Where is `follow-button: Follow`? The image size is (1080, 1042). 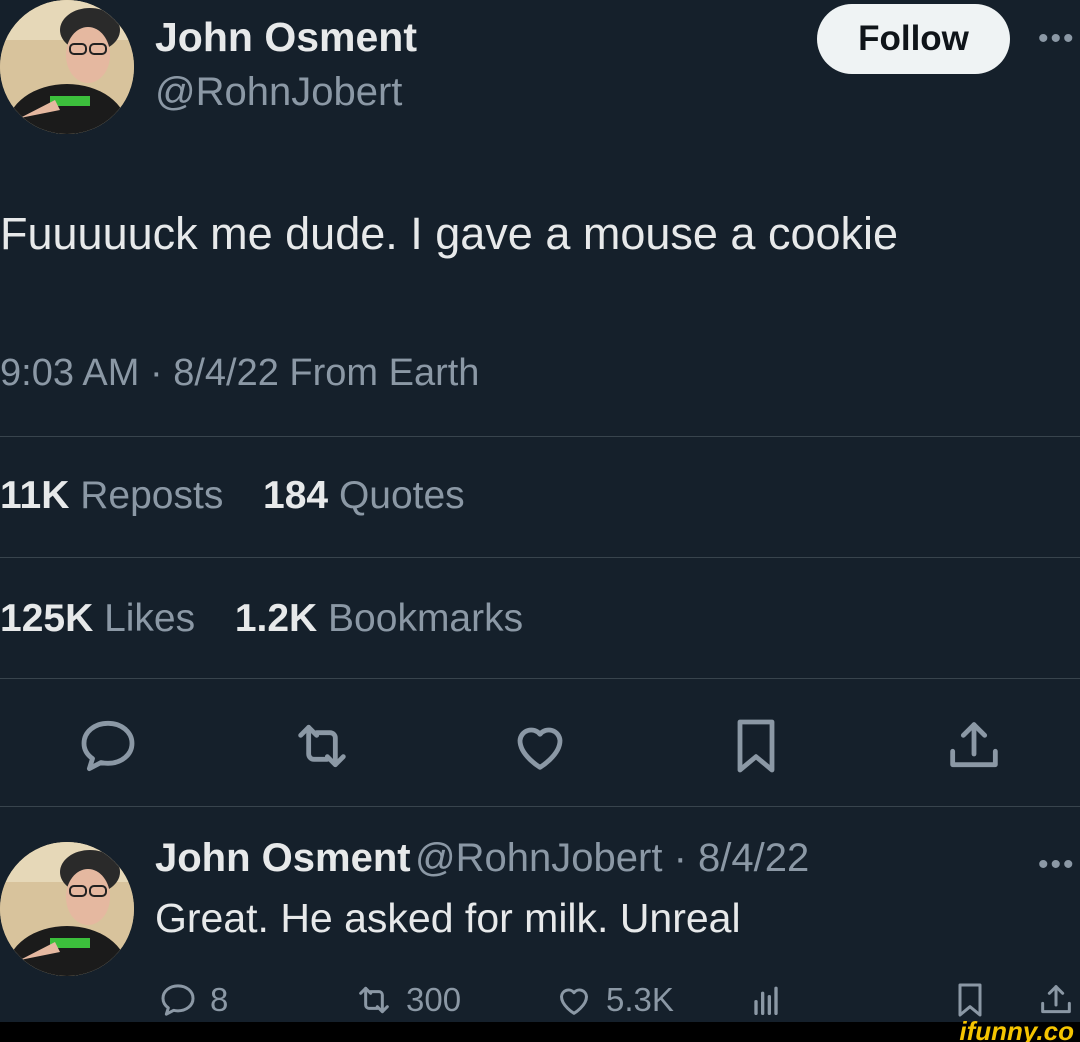 follow-button: Follow is located at coordinates (913, 39).